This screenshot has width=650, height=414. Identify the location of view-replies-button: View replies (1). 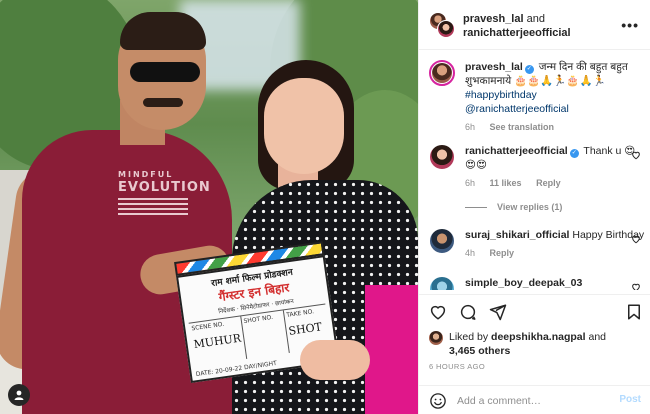
(555, 207).